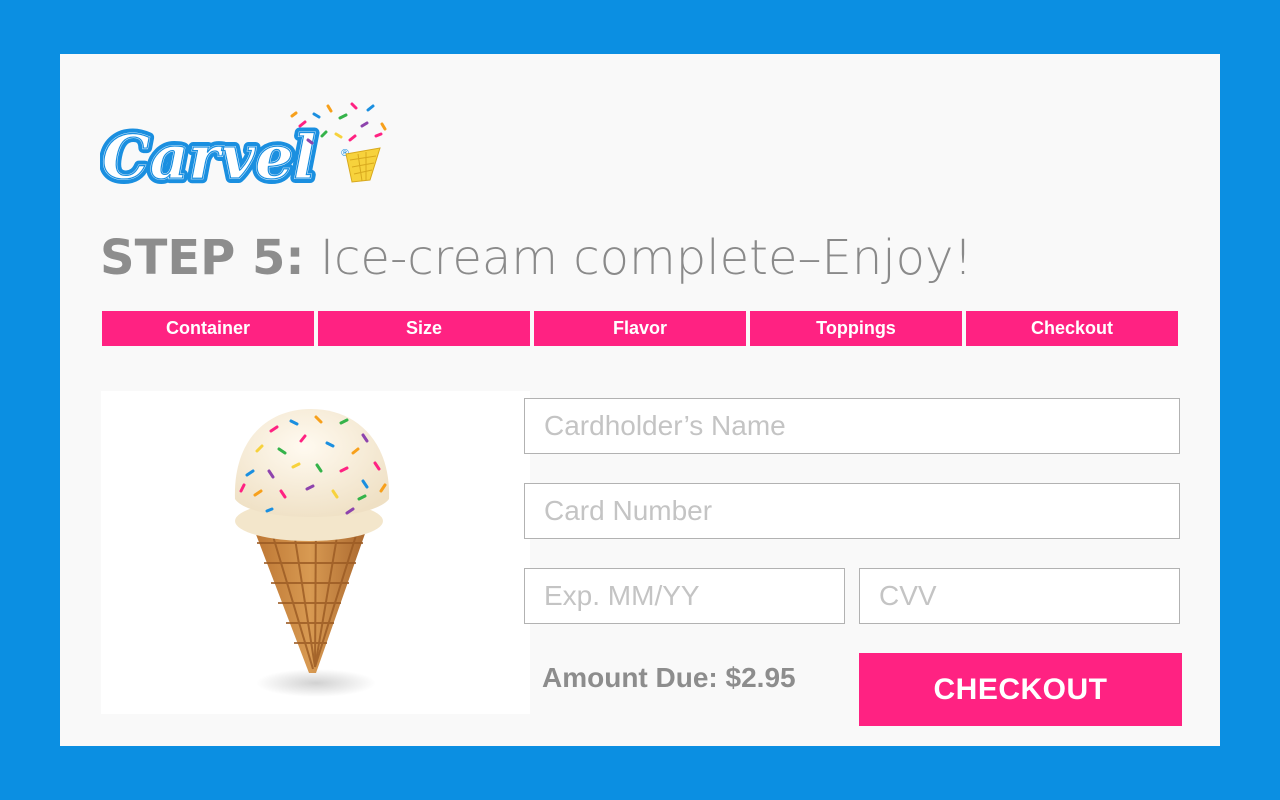  I want to click on step-tabs: Container Size Flavor Toppings Checkout, so click(640, 328).